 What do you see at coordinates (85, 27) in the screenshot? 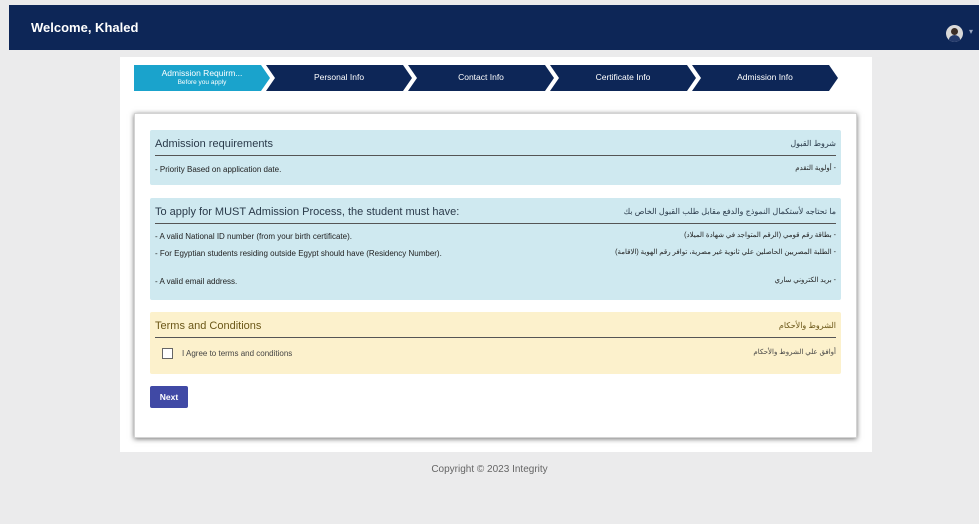
I see `welcome-text: Welcome, Khaled` at bounding box center [85, 27].